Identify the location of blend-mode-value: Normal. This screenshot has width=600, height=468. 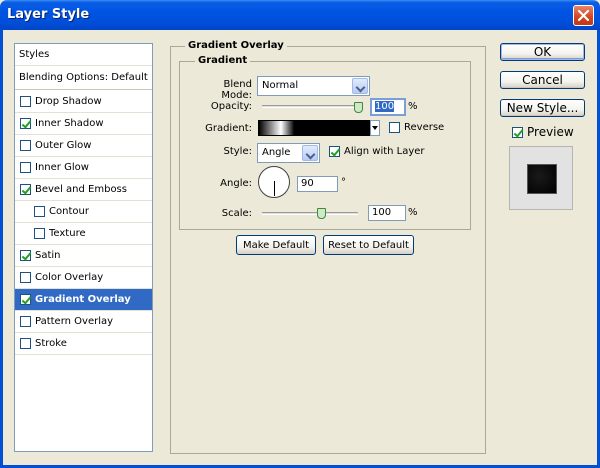
(280, 85).